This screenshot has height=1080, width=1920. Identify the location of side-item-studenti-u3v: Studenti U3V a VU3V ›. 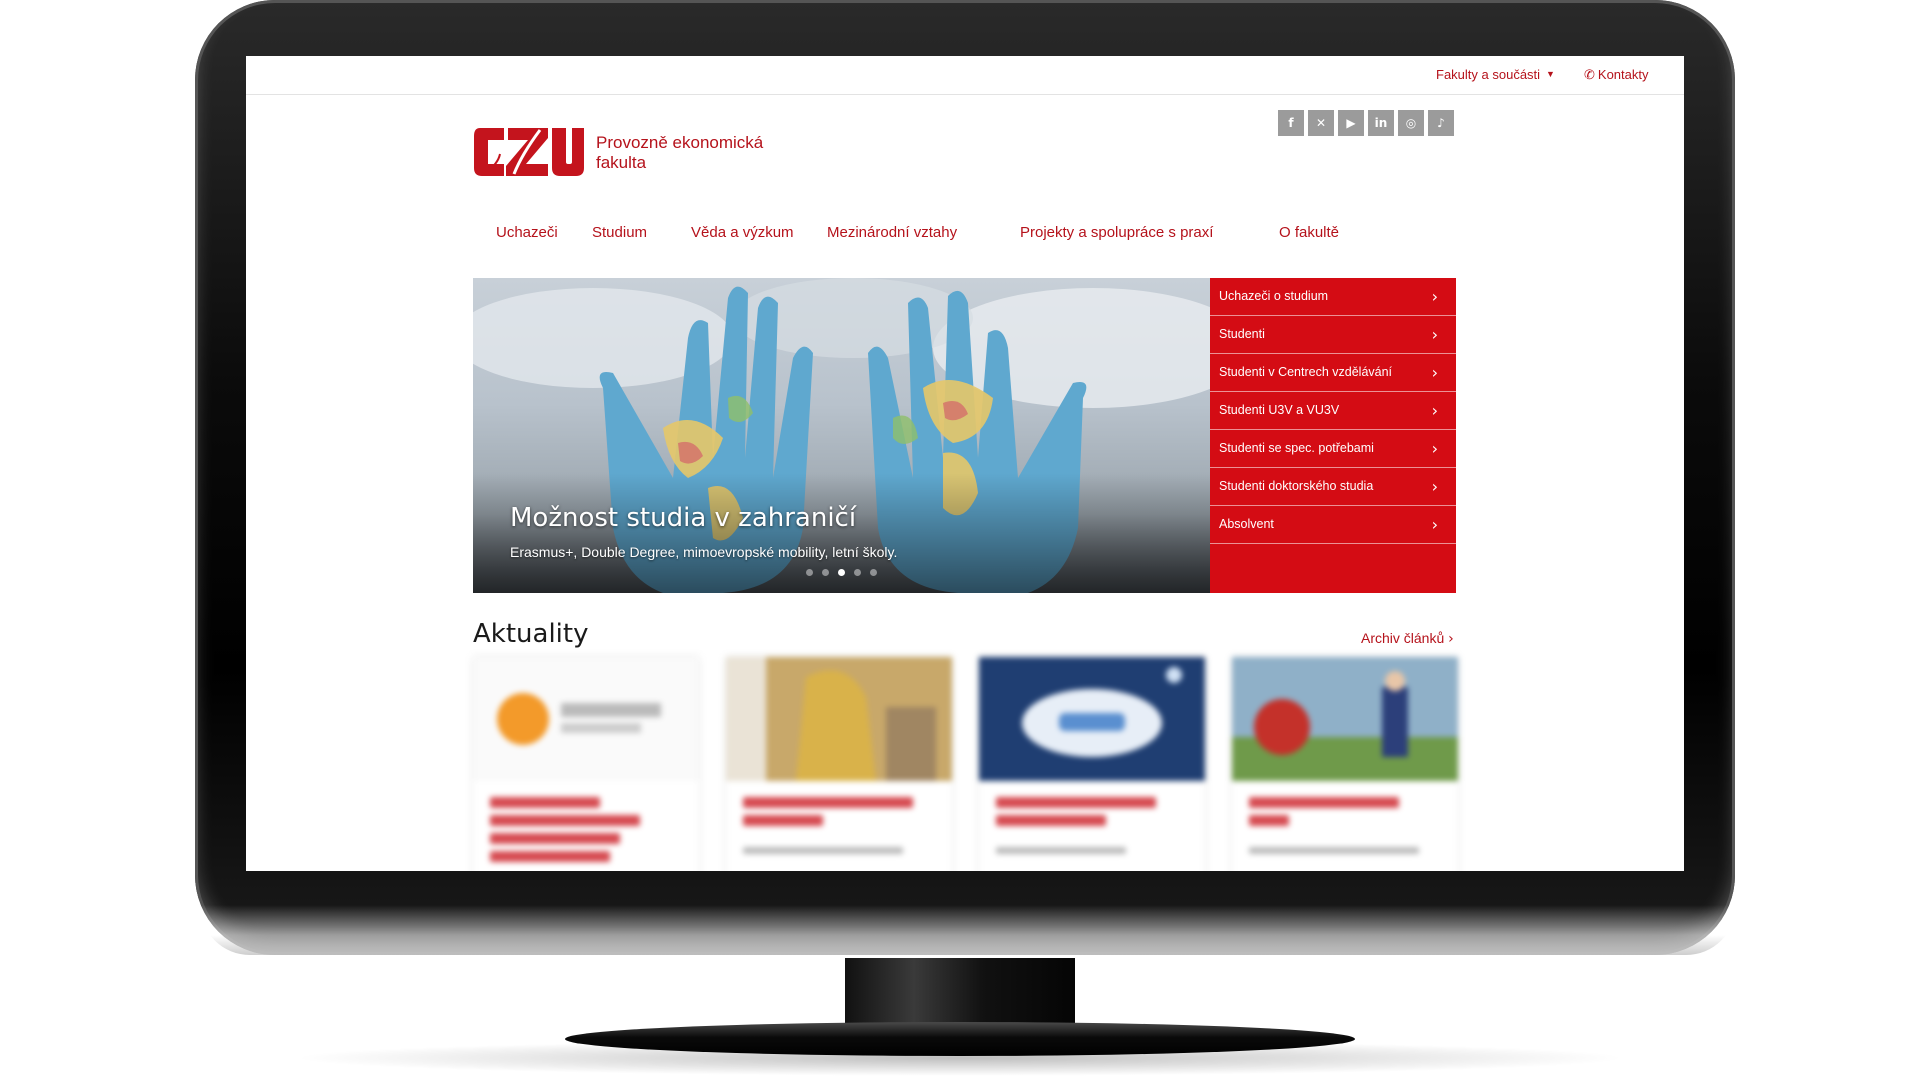
(1333, 411).